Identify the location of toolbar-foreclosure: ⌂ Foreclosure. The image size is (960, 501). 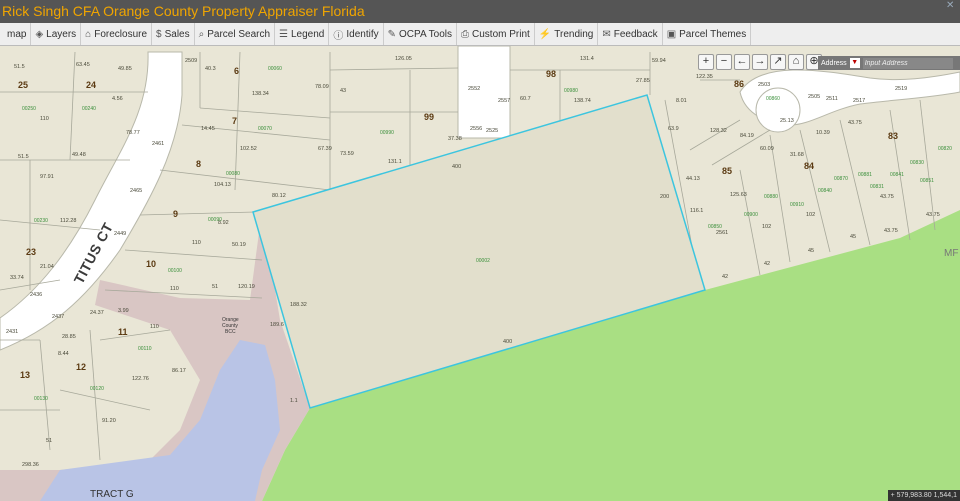
(117, 34).